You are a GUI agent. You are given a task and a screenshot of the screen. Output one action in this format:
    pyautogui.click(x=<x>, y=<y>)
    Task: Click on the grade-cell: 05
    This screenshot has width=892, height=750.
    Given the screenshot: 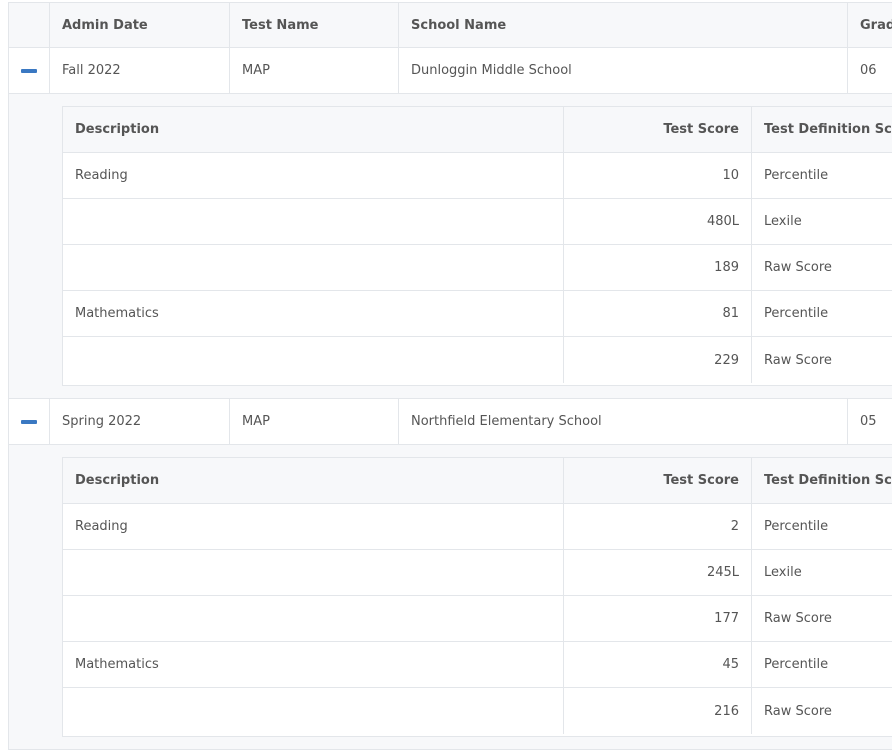 What is the action you would take?
    pyautogui.click(x=868, y=421)
    